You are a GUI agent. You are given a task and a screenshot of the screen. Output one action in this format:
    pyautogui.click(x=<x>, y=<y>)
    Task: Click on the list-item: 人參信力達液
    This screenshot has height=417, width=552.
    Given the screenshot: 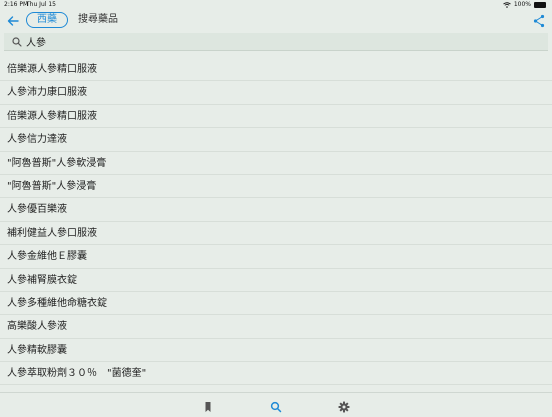 What is the action you would take?
    pyautogui.click(x=276, y=140)
    